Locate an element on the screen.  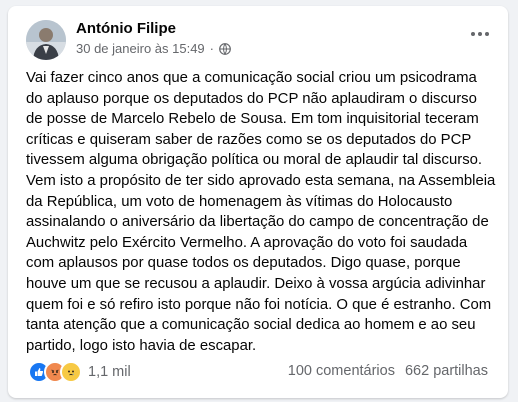
post-meta: 30 de janeiro às 15:49 · is located at coordinates (153, 48).